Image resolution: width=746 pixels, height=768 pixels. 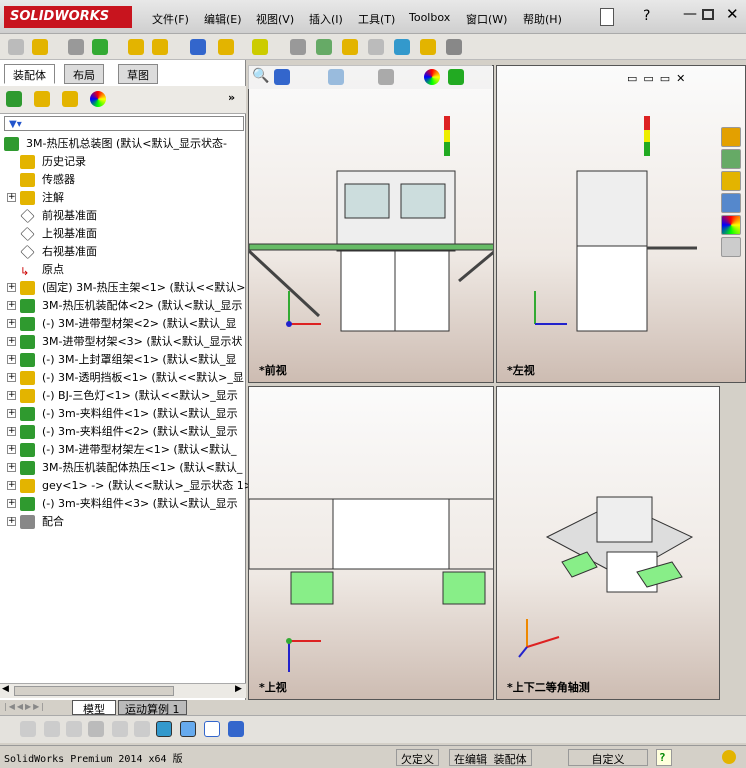 I want to click on viewport-top: *上视, so click(x=371, y=543).